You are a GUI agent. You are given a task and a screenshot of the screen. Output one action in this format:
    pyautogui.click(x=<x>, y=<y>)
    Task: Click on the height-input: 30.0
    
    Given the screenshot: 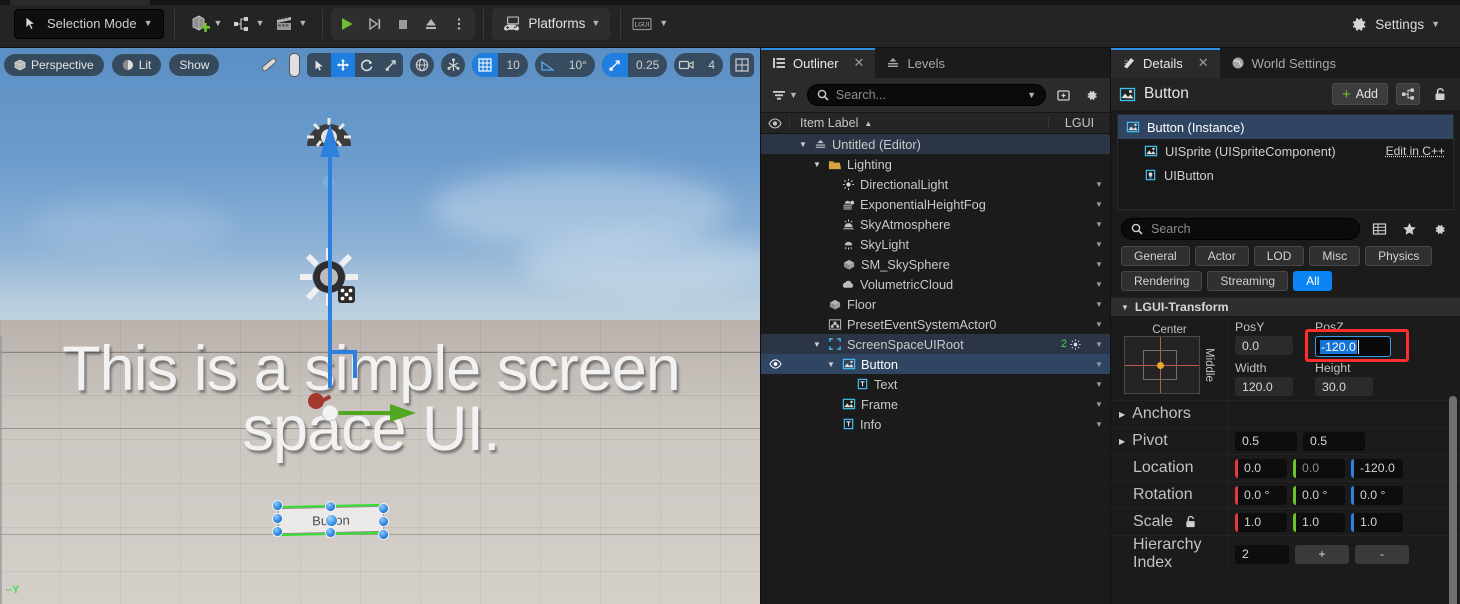 What is the action you would take?
    pyautogui.click(x=1344, y=386)
    